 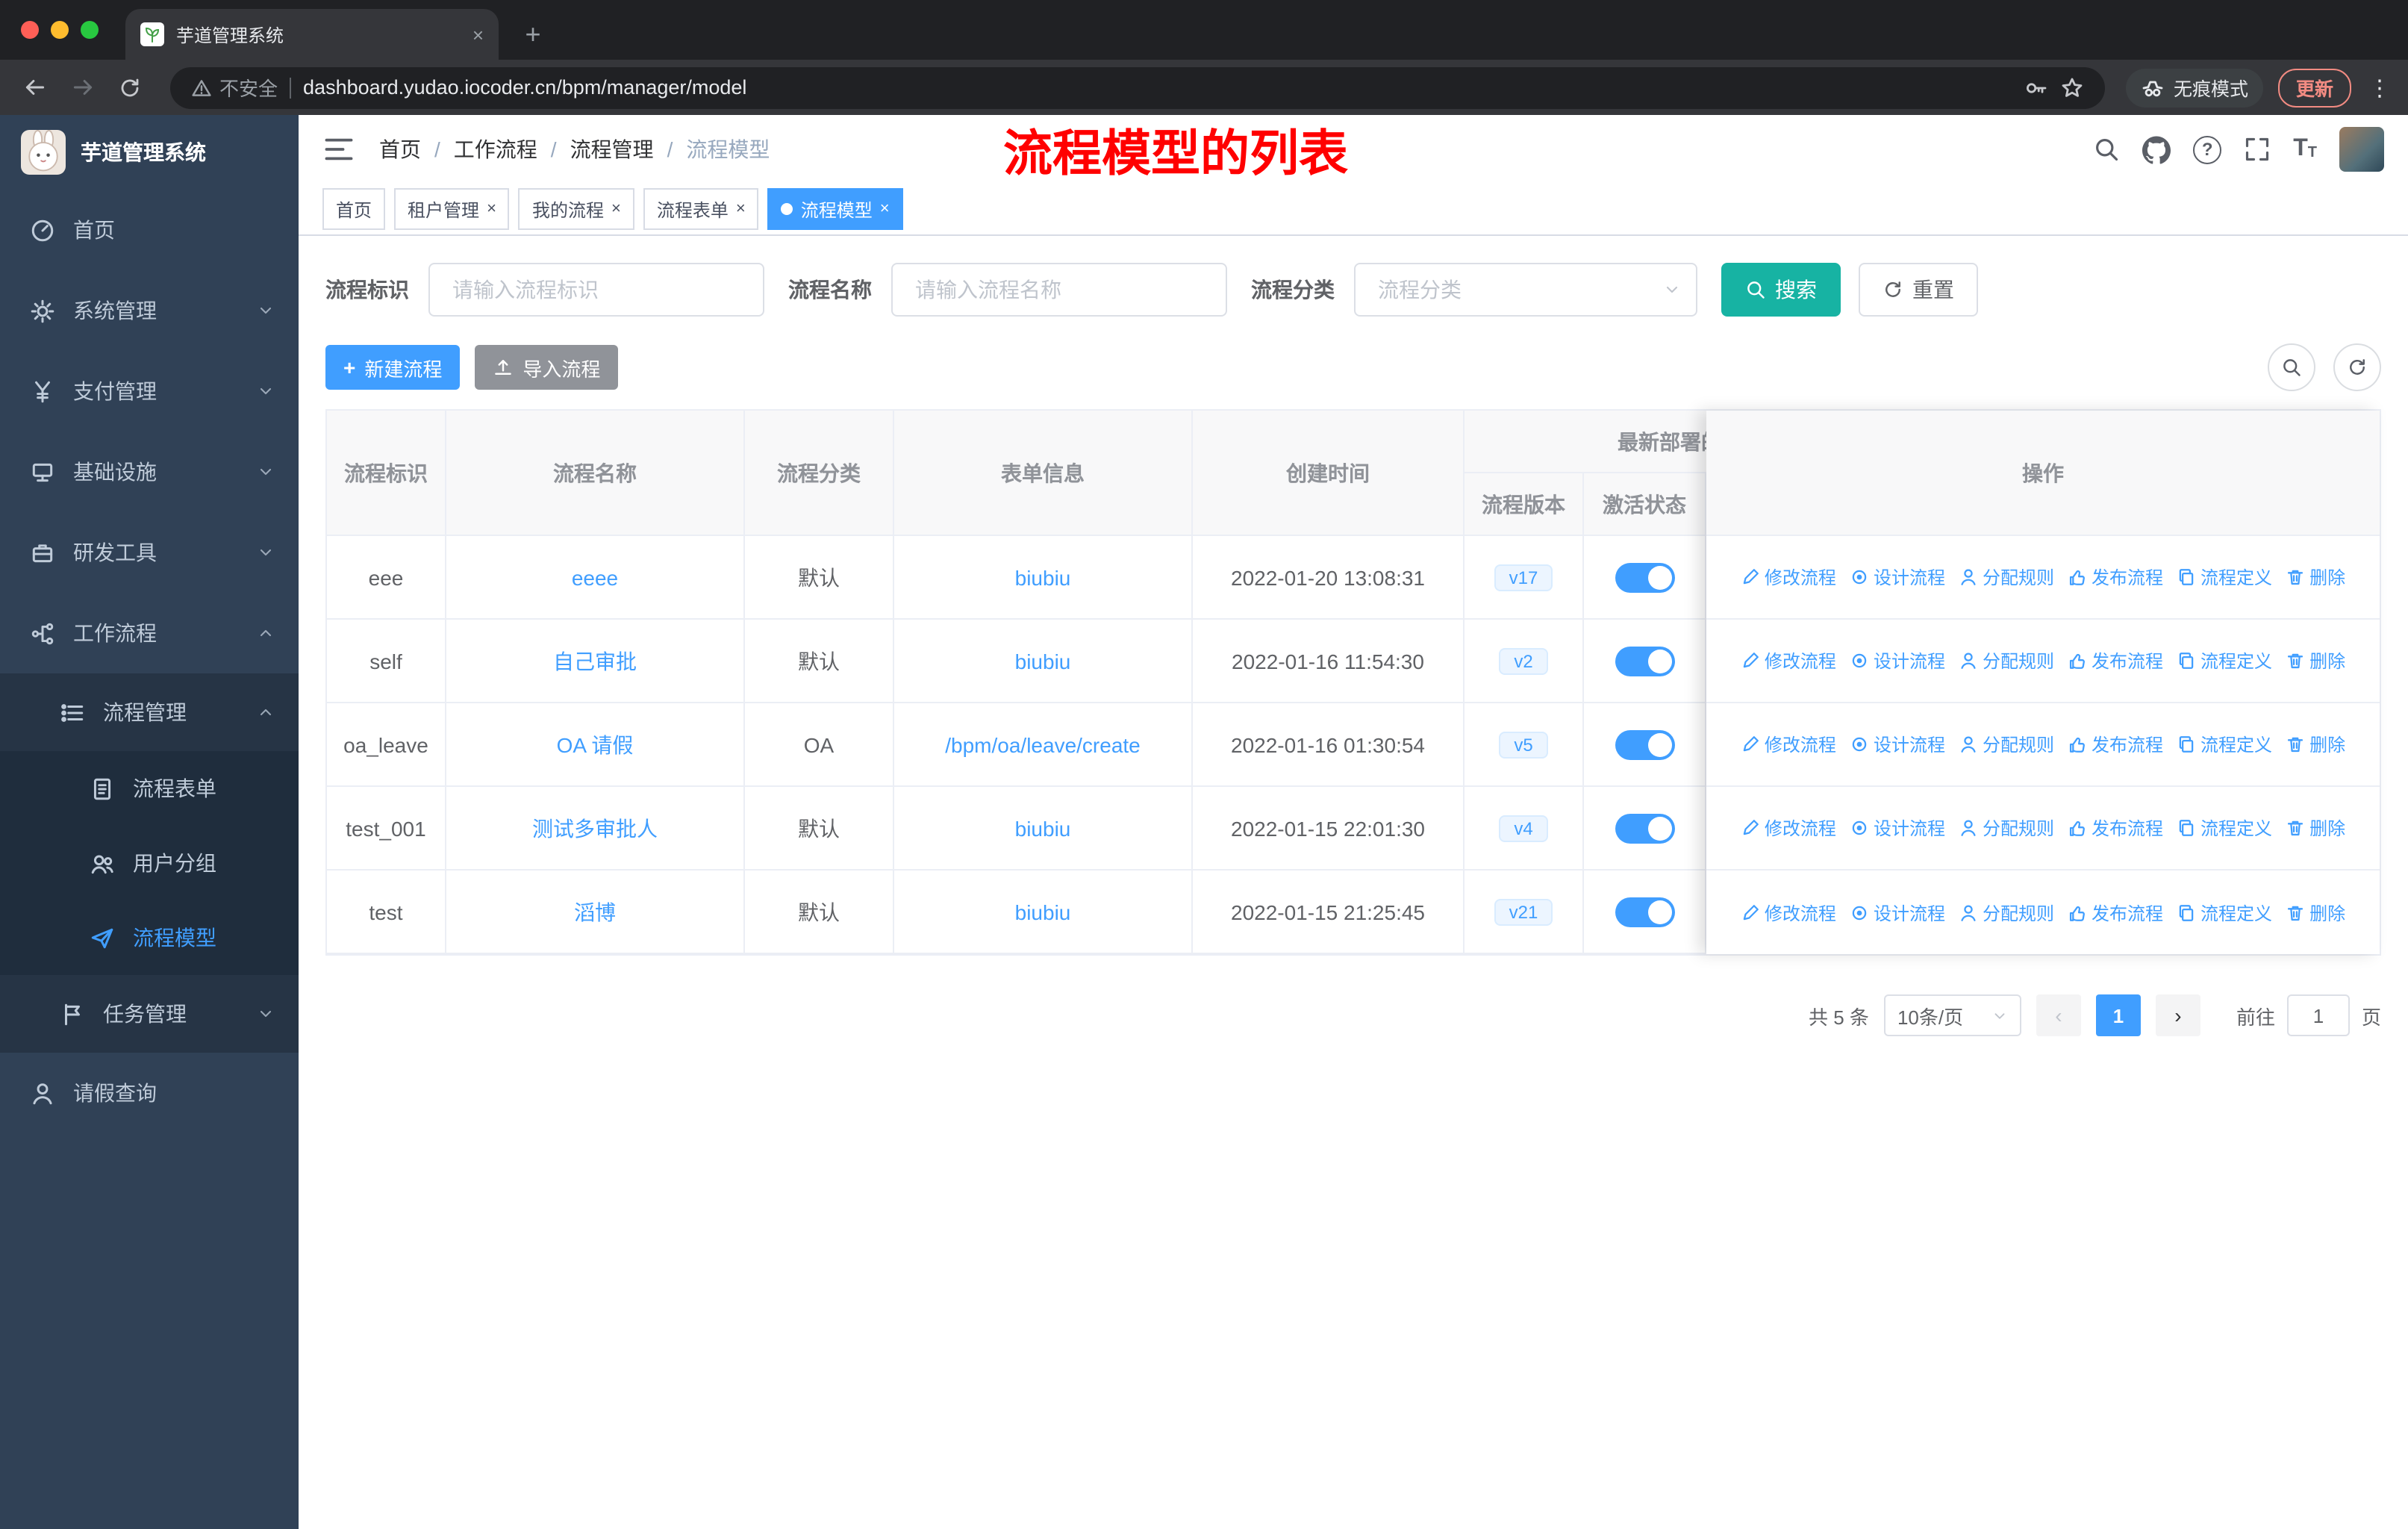 What do you see at coordinates (82, 87) in the screenshot?
I see `forward-button` at bounding box center [82, 87].